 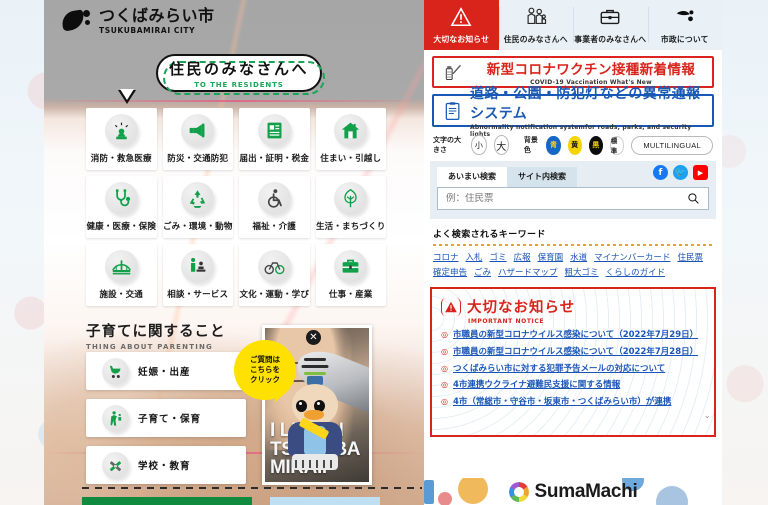 I want to click on hero-speech-bubble: 住民のみなさんへ TO THE RESIDENTS, so click(x=240, y=74).